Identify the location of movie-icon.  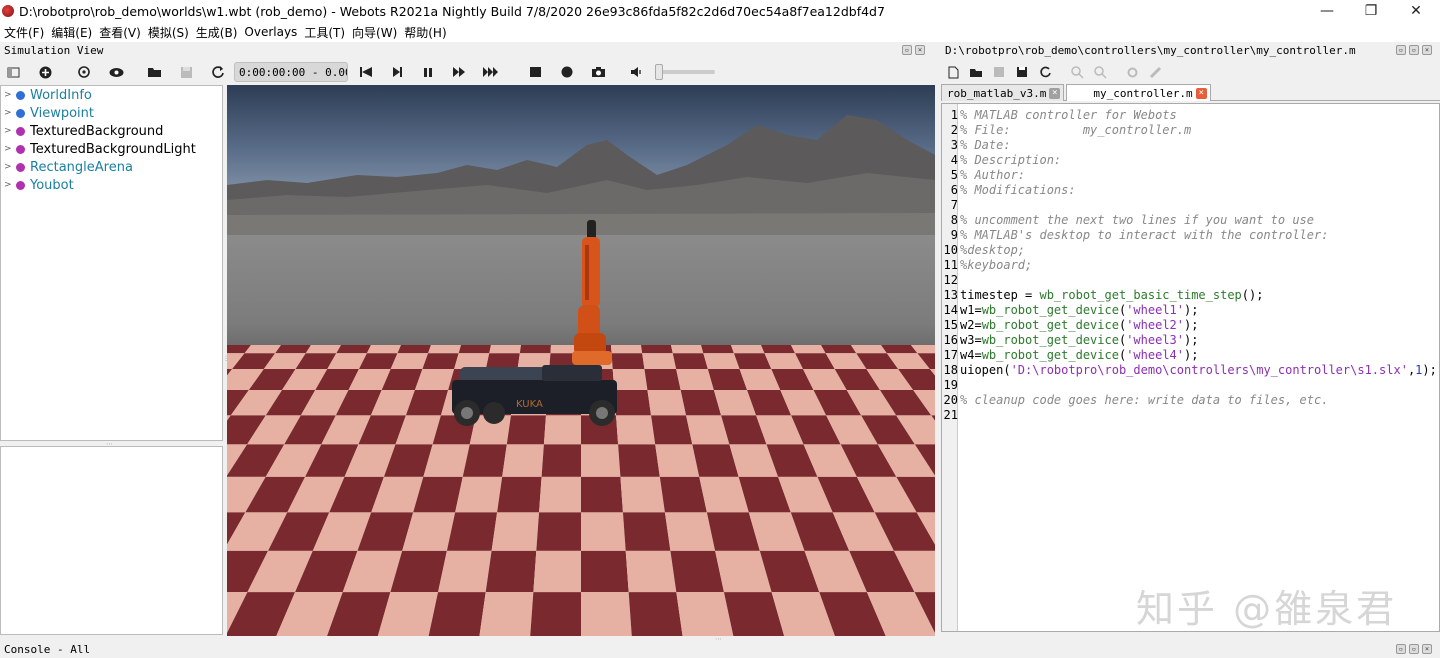
(535, 72).